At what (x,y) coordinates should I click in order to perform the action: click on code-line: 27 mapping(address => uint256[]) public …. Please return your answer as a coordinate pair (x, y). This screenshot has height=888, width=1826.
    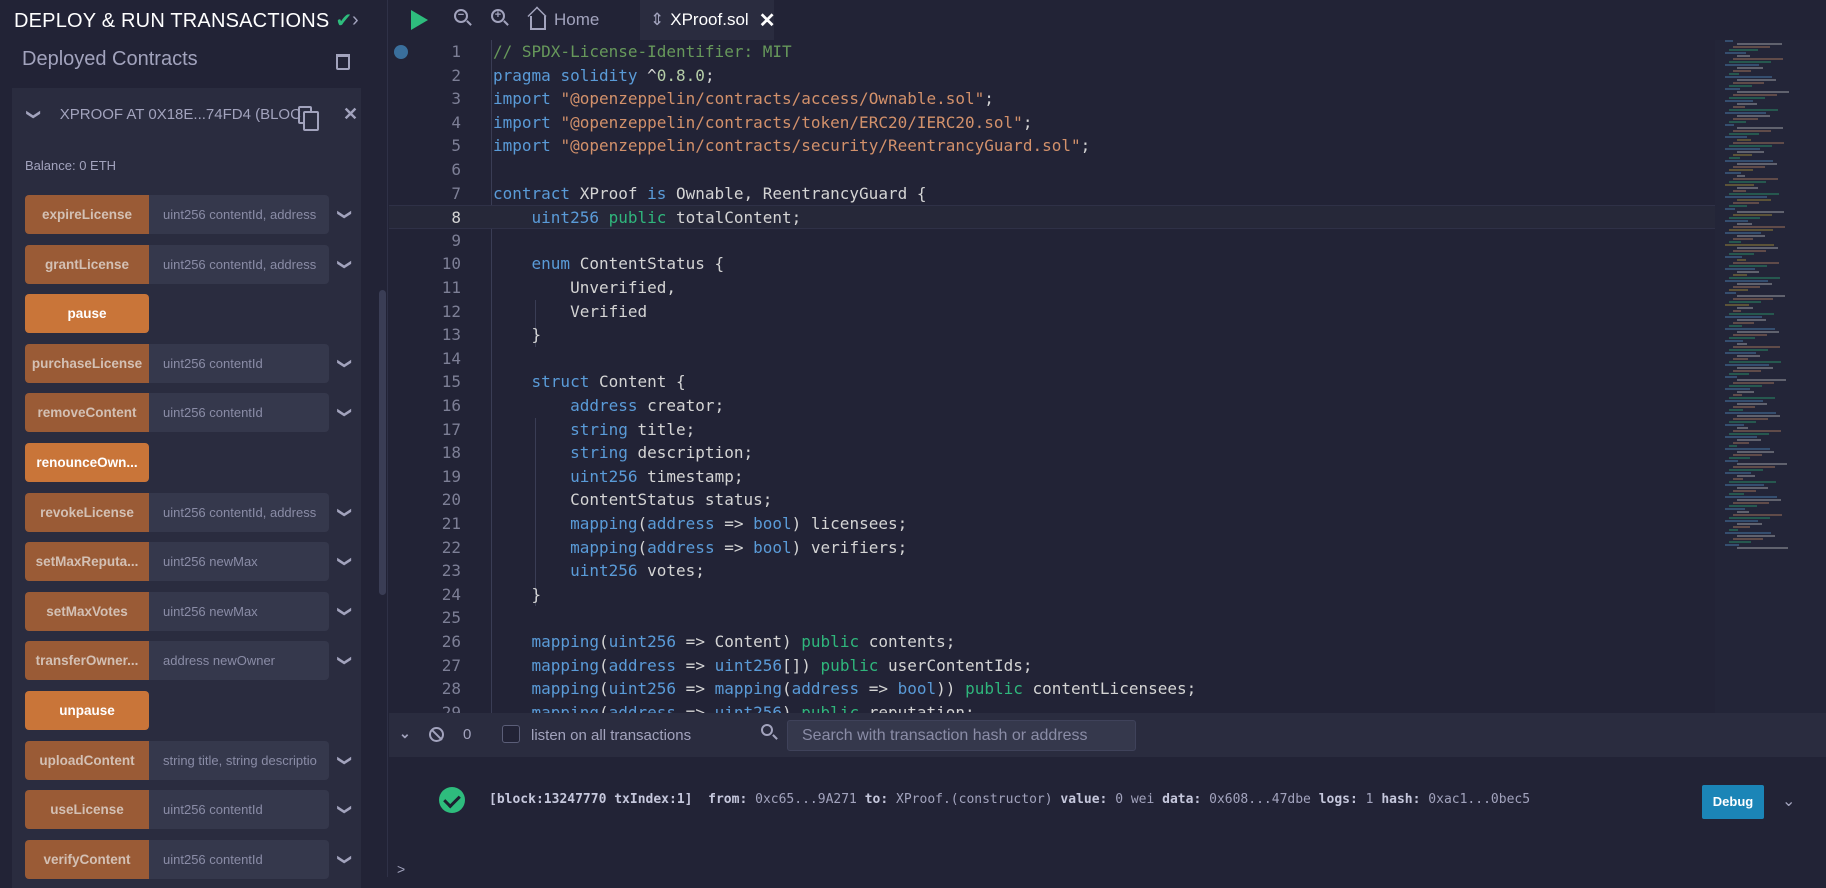
    Looking at the image, I should click on (1052, 666).